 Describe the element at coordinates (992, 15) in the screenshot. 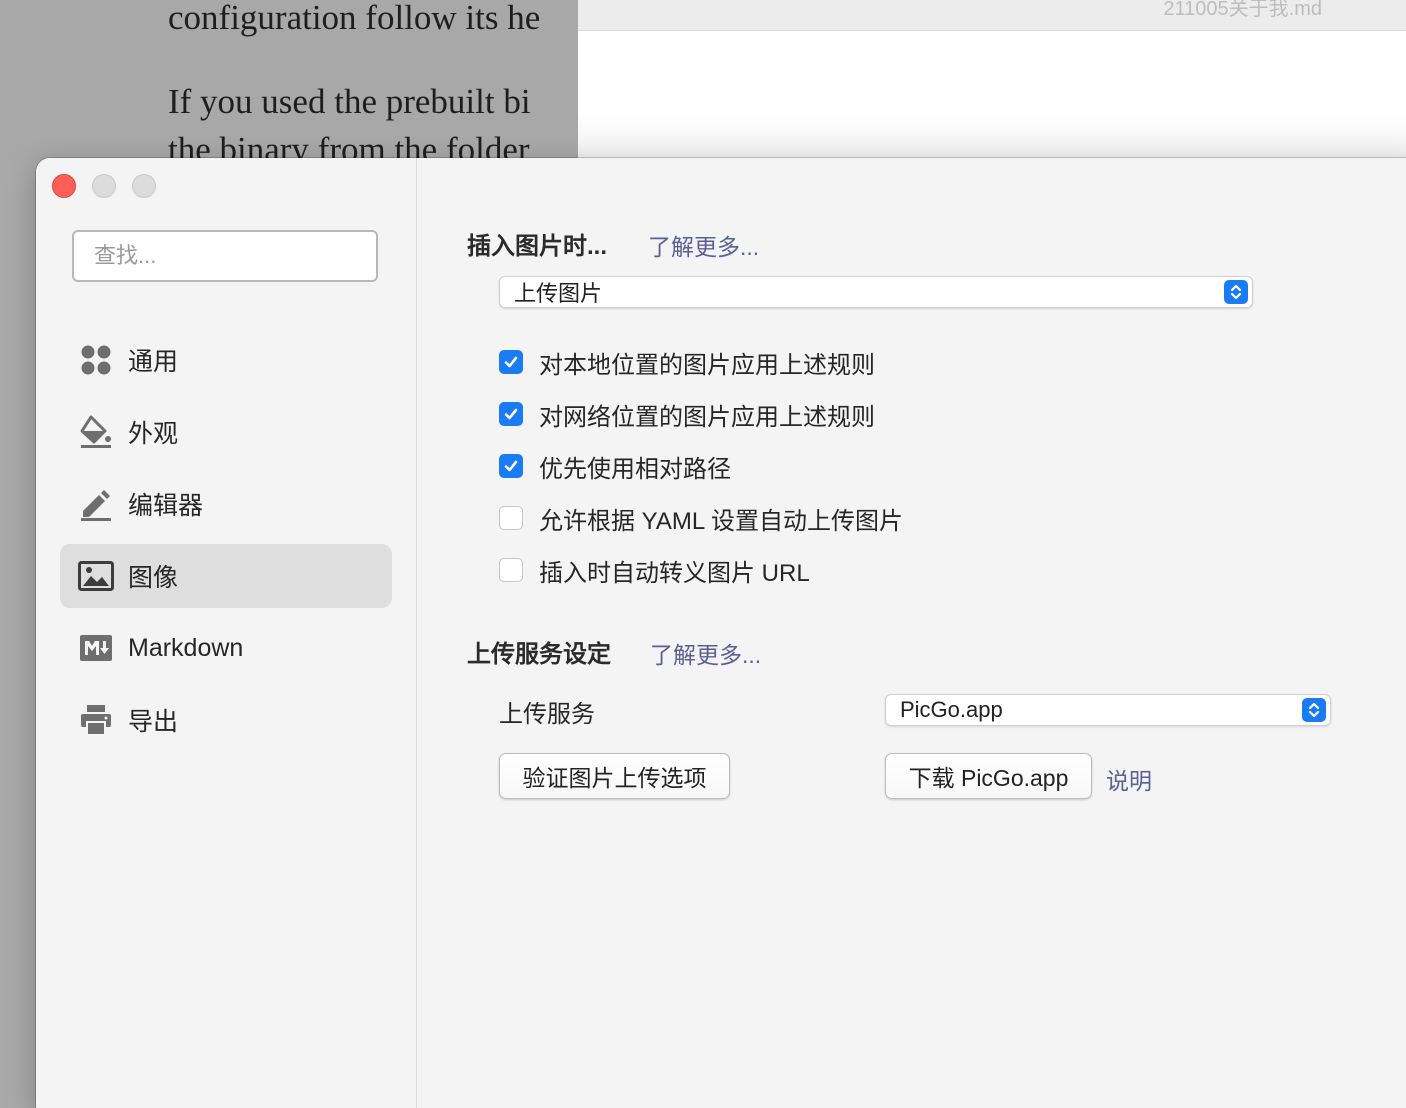

I see `background-titlebar: 211005关于我.md` at that location.